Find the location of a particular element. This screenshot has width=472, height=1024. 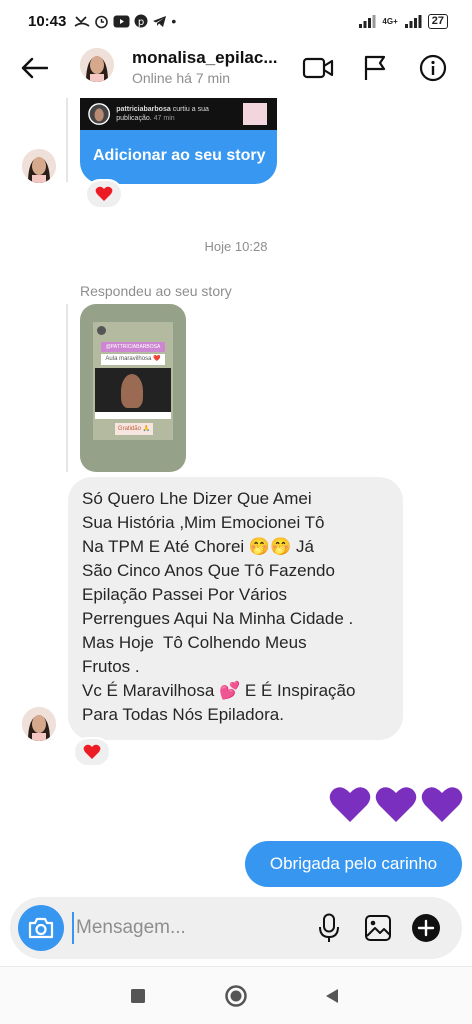

status-notification-icons: p • is located at coordinates (125, 21).